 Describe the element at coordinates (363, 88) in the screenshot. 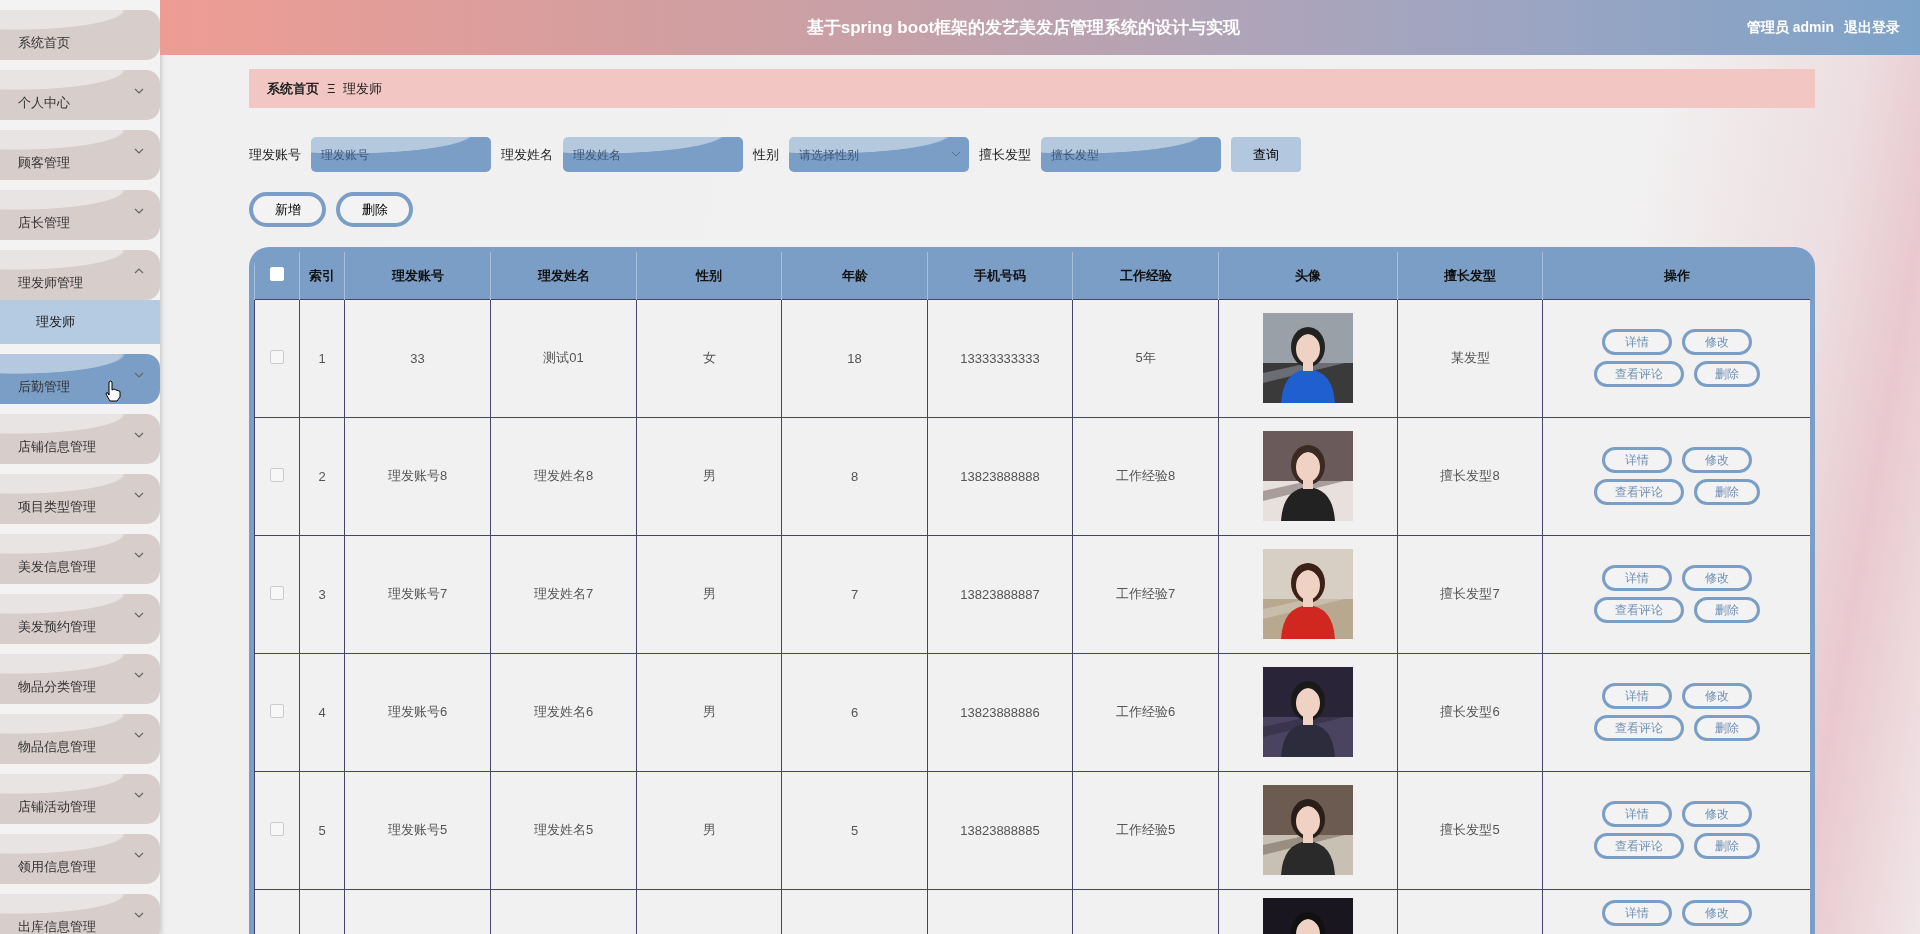

I see `breadcrumb-current: 理发师` at that location.